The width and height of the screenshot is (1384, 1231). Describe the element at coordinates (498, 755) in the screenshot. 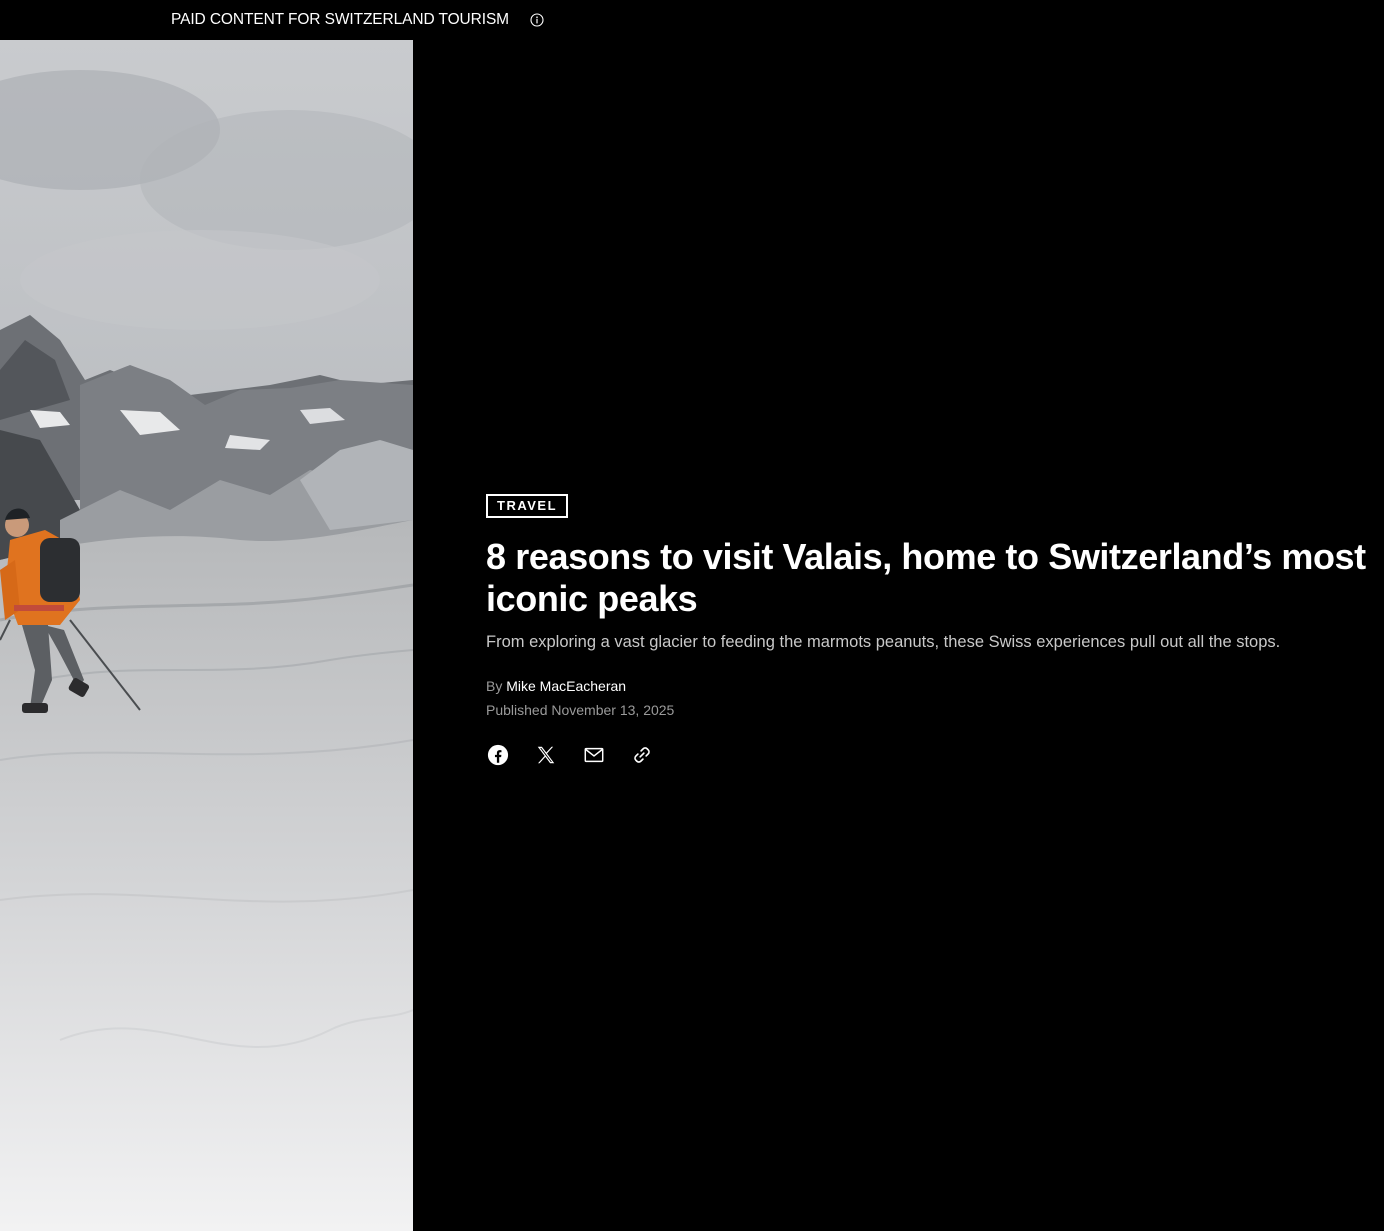

I see `facebook-icon` at that location.